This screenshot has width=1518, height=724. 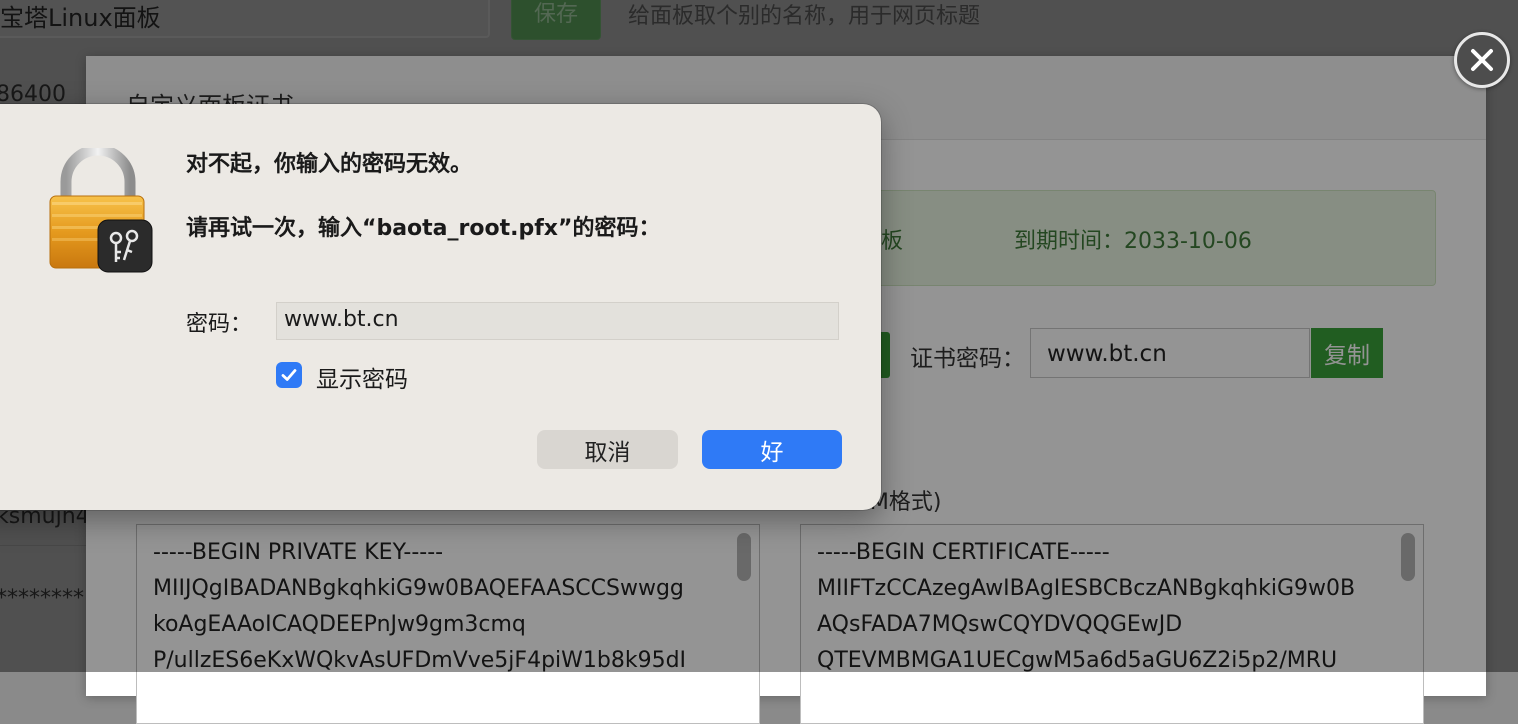 I want to click on show-password-checkbox, so click(x=289, y=375).